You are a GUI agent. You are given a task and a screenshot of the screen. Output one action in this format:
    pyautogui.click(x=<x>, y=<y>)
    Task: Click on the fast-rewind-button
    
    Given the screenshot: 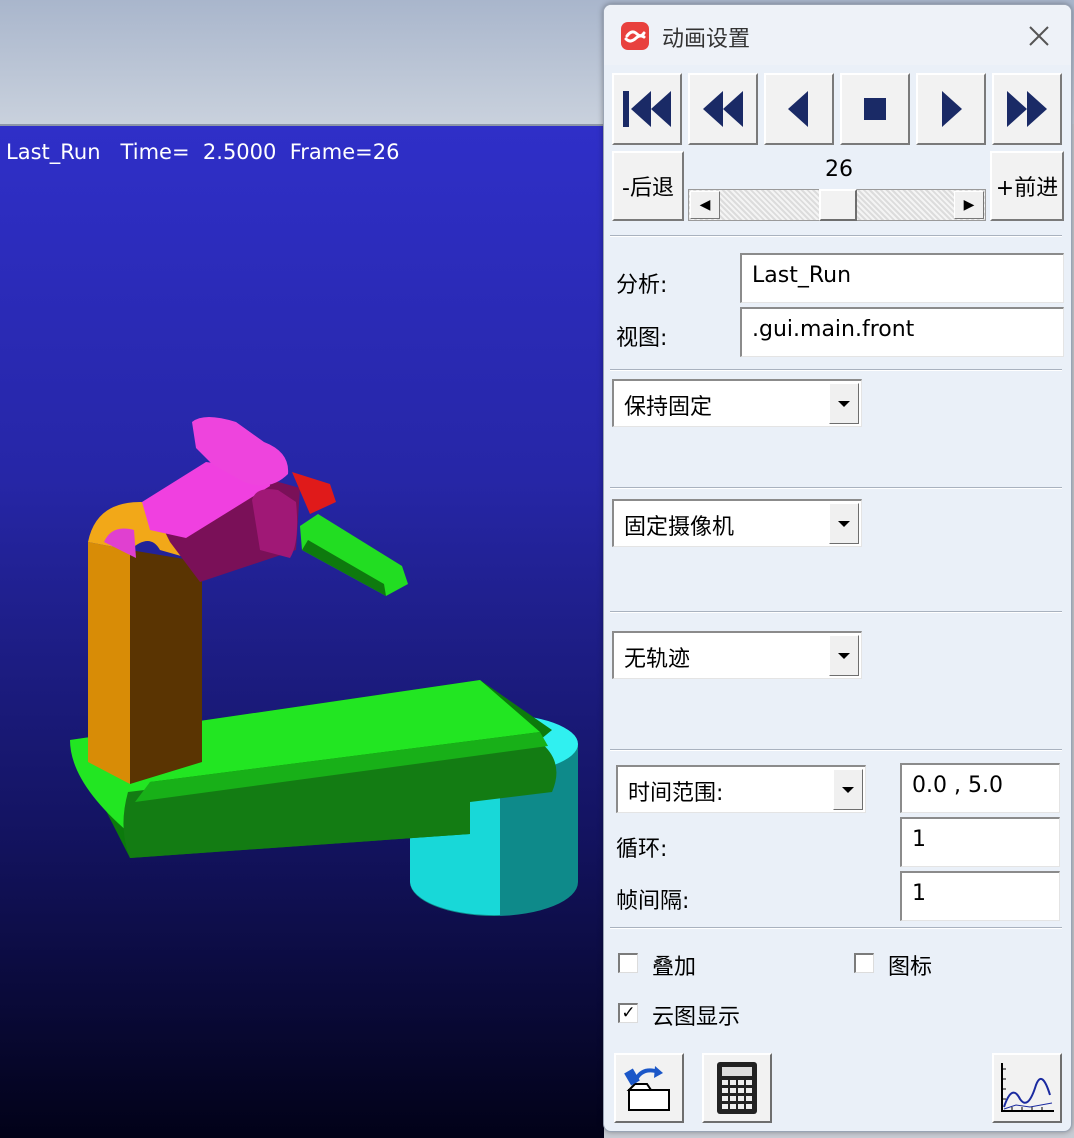 What is the action you would take?
    pyautogui.click(x=723, y=109)
    